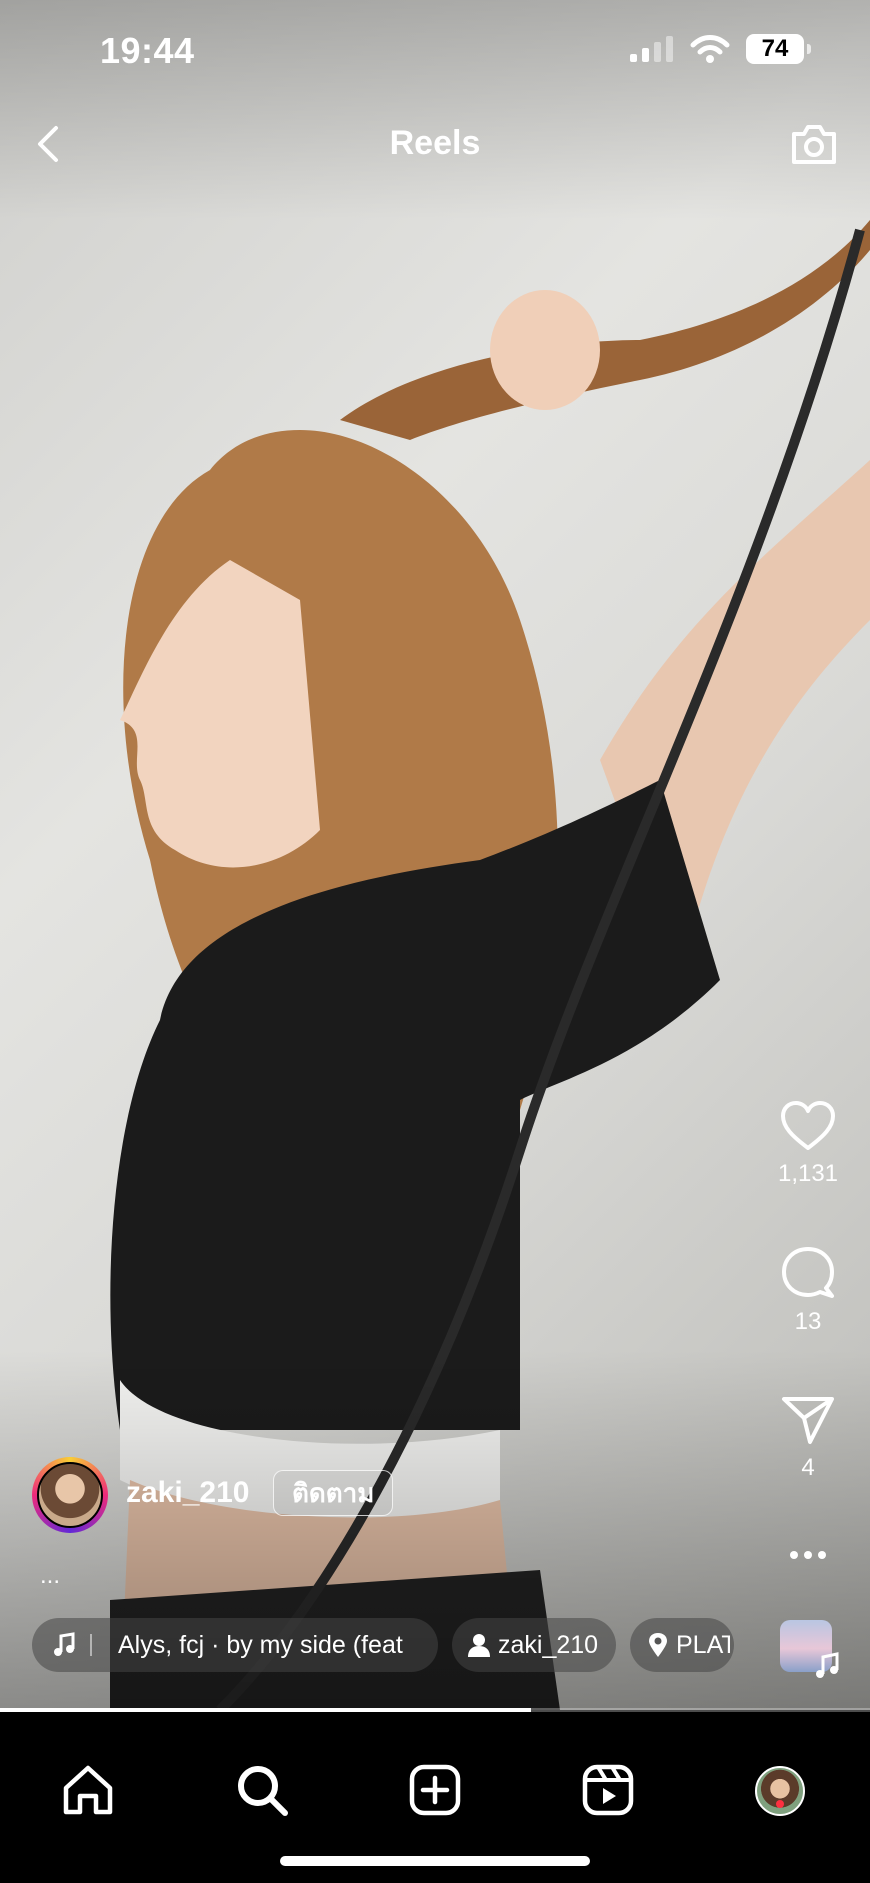 The height and width of the screenshot is (1883, 870). Describe the element at coordinates (808, 1321) in the screenshot. I see `comment-count: 13` at that location.